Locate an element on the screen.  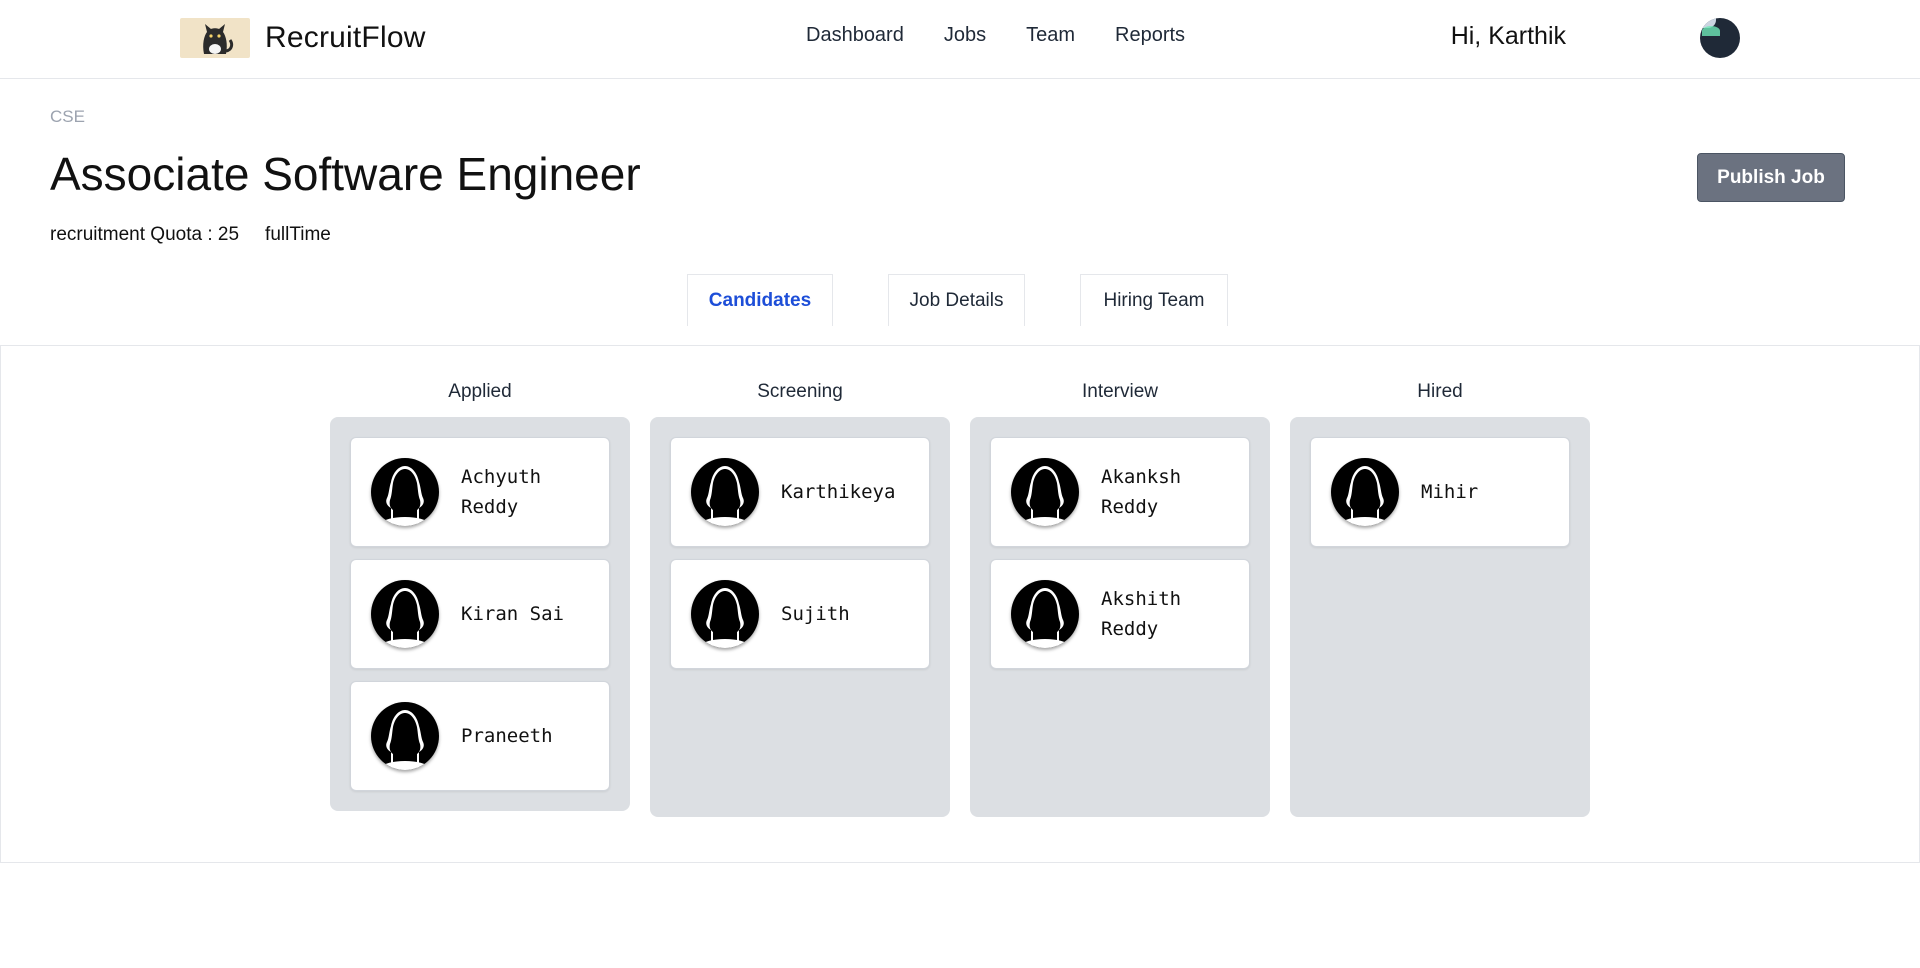
candidate-card: Akanksh Reddy is located at coordinates (1120, 492).